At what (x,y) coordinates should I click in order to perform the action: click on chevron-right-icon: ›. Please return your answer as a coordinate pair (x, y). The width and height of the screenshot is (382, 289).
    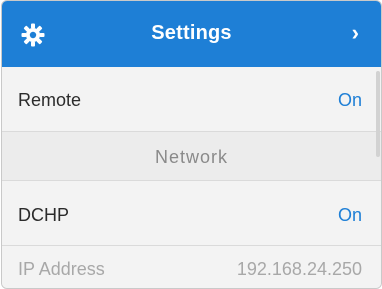
    Looking at the image, I should click on (355, 33).